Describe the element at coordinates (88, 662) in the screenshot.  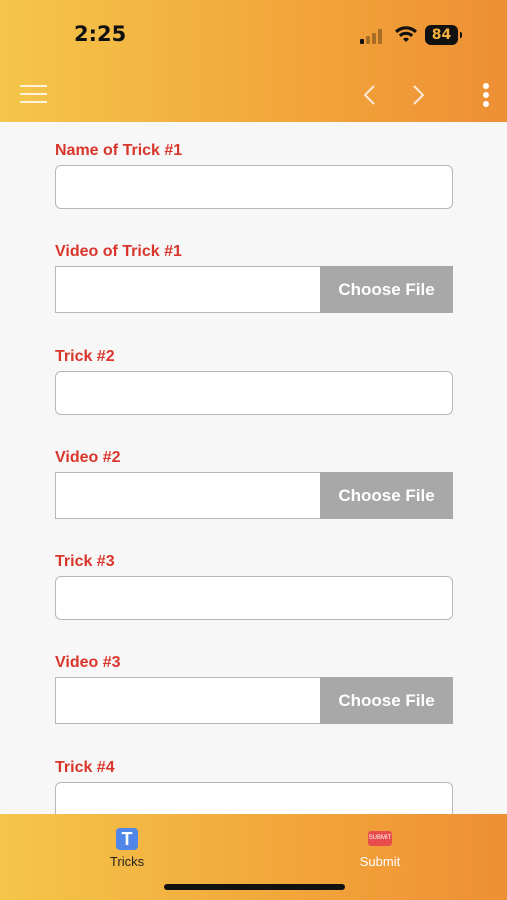
I see `field-label-video-3: Video #3` at that location.